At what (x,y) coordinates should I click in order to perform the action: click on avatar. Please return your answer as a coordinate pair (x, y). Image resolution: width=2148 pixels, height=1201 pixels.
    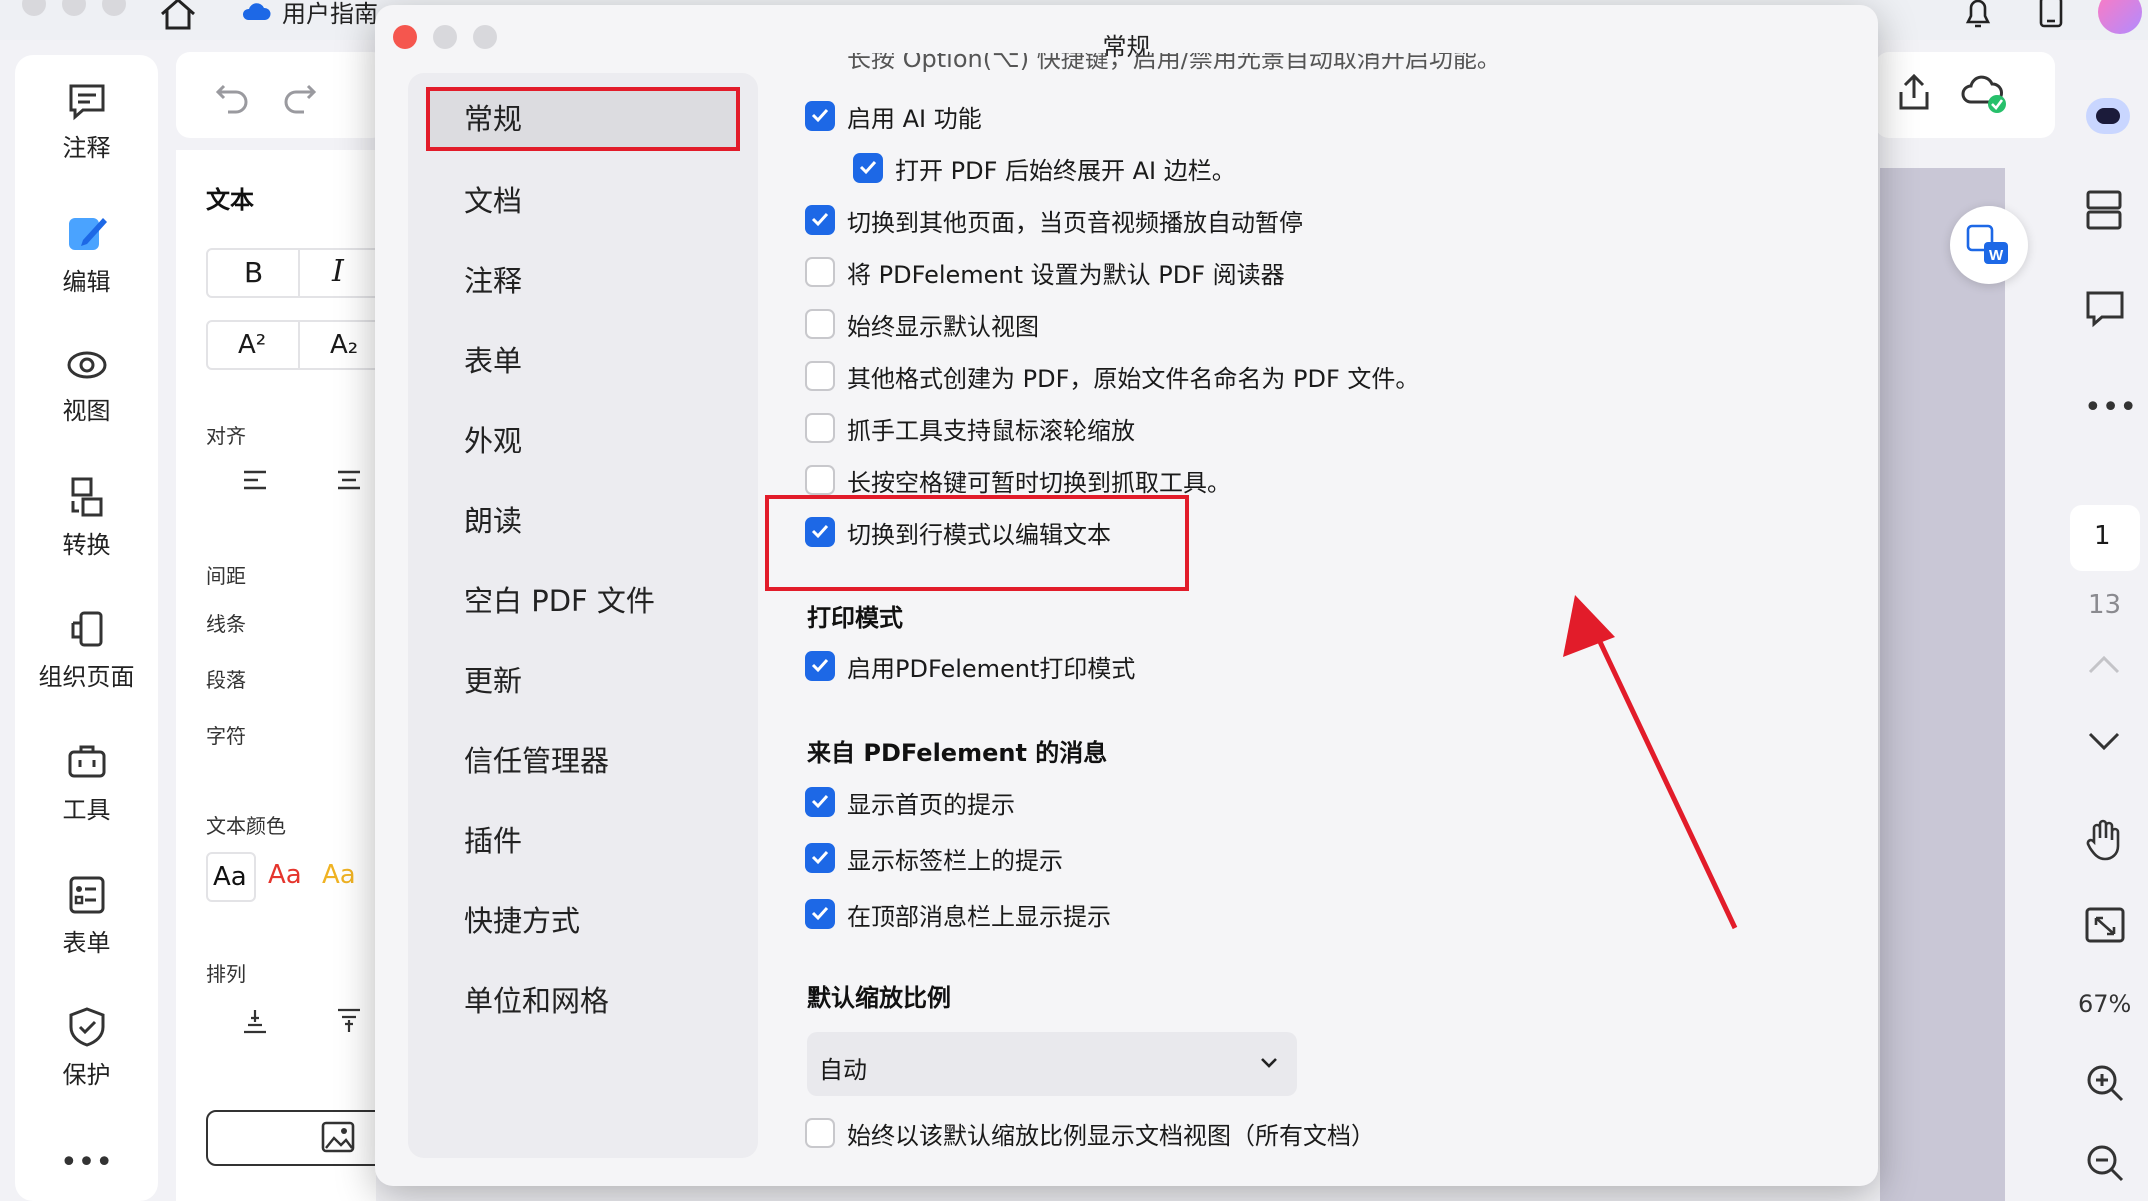
    Looking at the image, I should click on (2120, 17).